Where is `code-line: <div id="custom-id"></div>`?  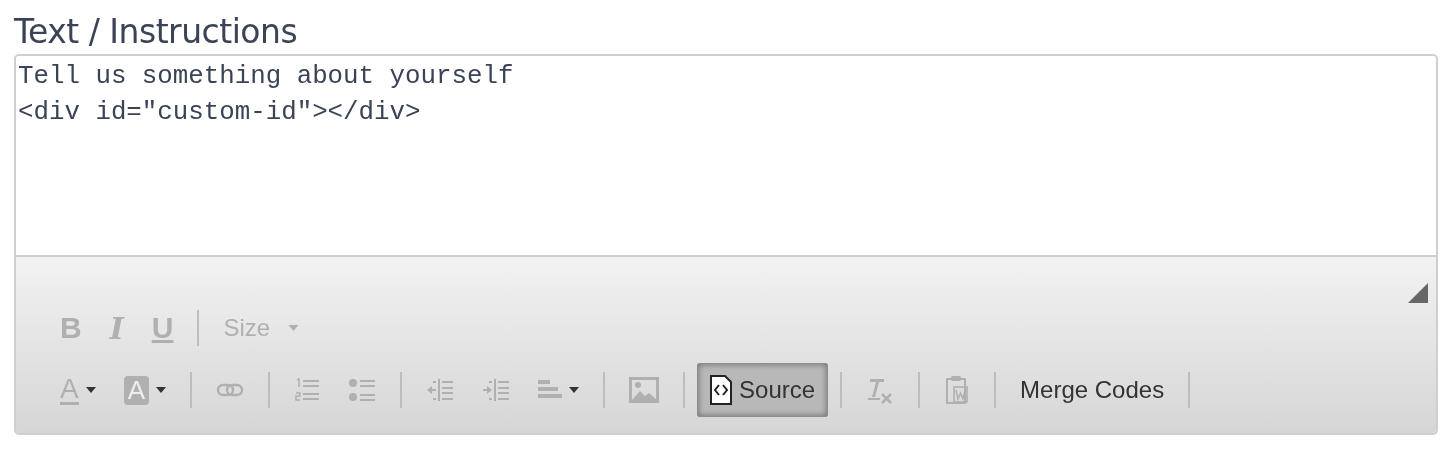 code-line: <div id="custom-id"></div> is located at coordinates (219, 113).